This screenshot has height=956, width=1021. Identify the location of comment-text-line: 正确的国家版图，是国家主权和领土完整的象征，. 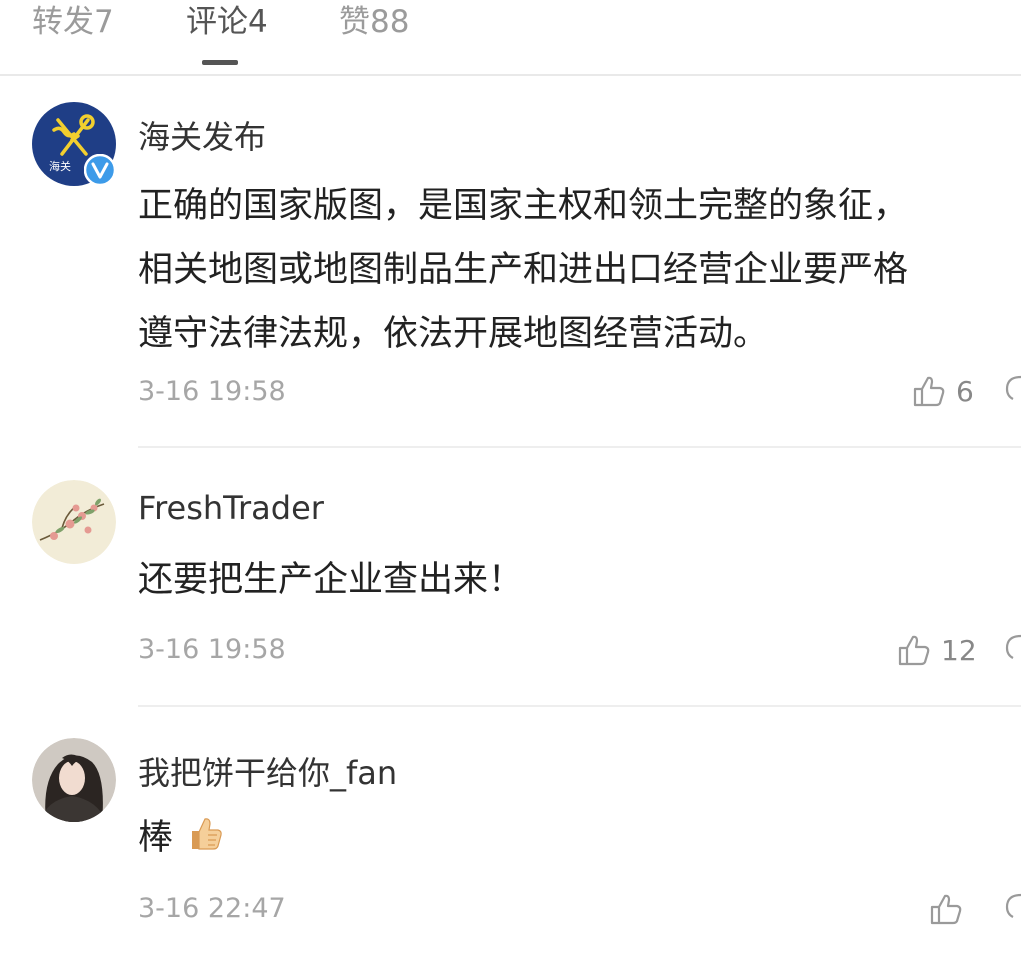
(523, 206).